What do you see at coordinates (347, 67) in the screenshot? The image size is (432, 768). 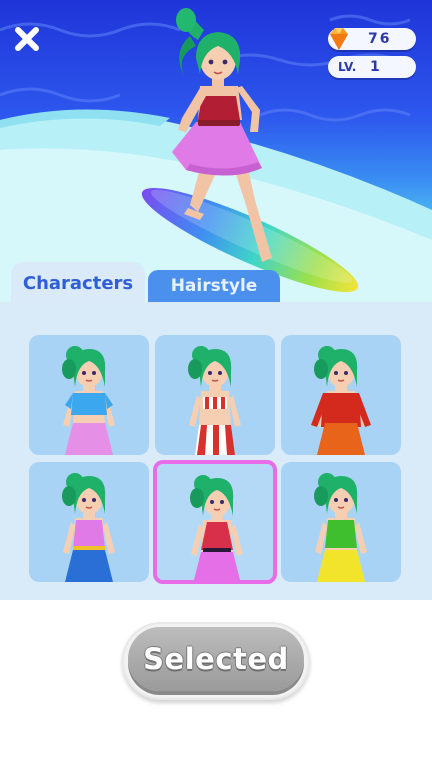 I see `level-label: LV.` at bounding box center [347, 67].